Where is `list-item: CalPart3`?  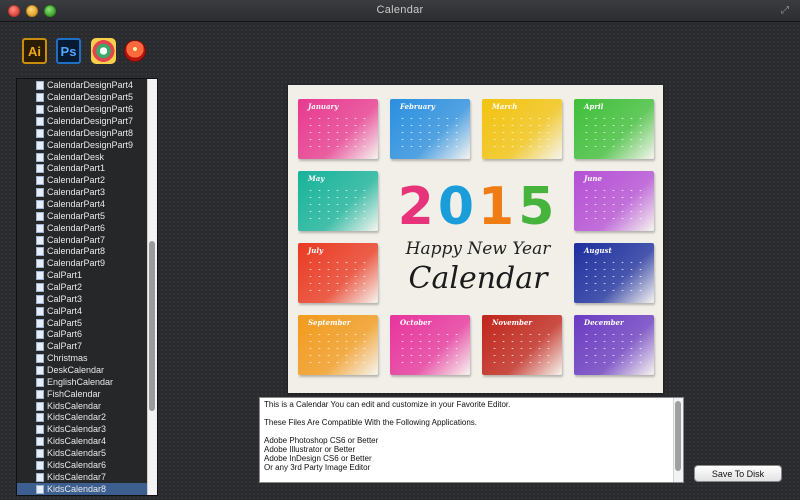
list-item: CalPart3 is located at coordinates (82, 299).